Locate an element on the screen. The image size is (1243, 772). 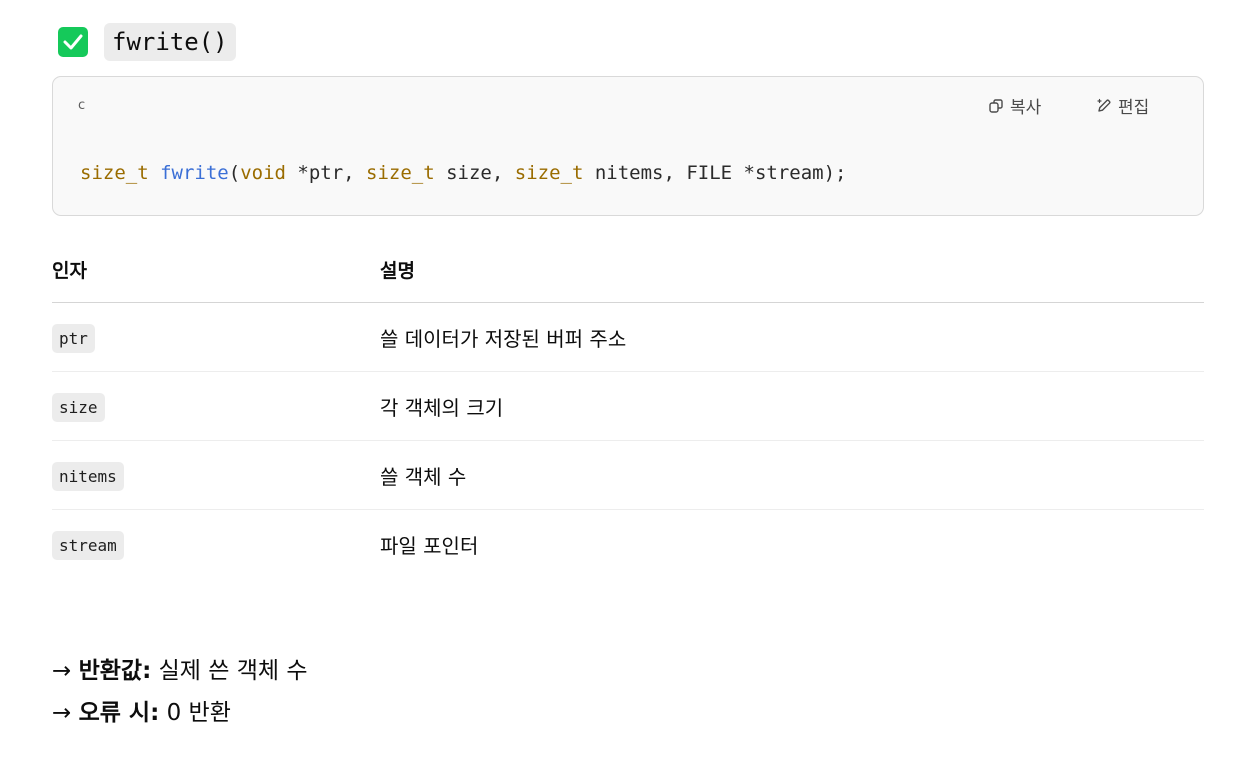
error-label: 오류 시: is located at coordinates (119, 713).